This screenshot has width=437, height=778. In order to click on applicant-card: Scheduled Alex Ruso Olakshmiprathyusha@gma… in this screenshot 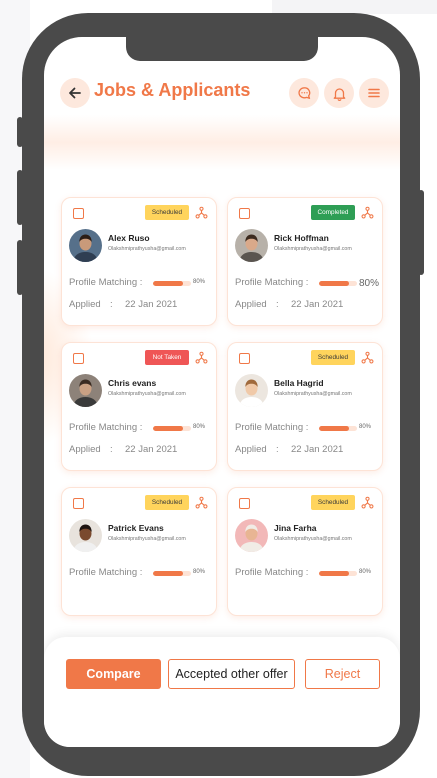, I will do `click(139, 261)`.